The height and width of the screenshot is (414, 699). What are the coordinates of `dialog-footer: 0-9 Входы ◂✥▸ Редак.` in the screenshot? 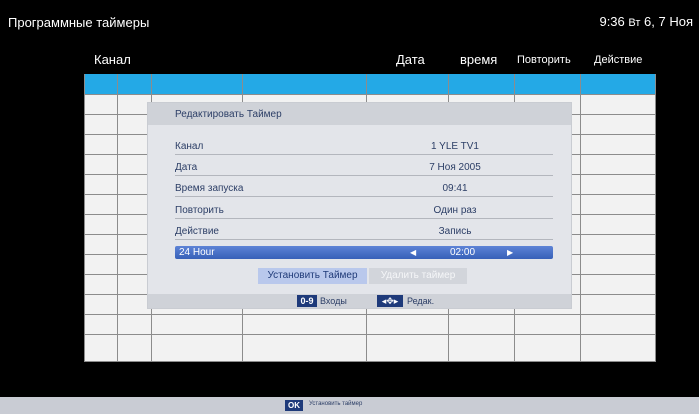 It's located at (359, 301).